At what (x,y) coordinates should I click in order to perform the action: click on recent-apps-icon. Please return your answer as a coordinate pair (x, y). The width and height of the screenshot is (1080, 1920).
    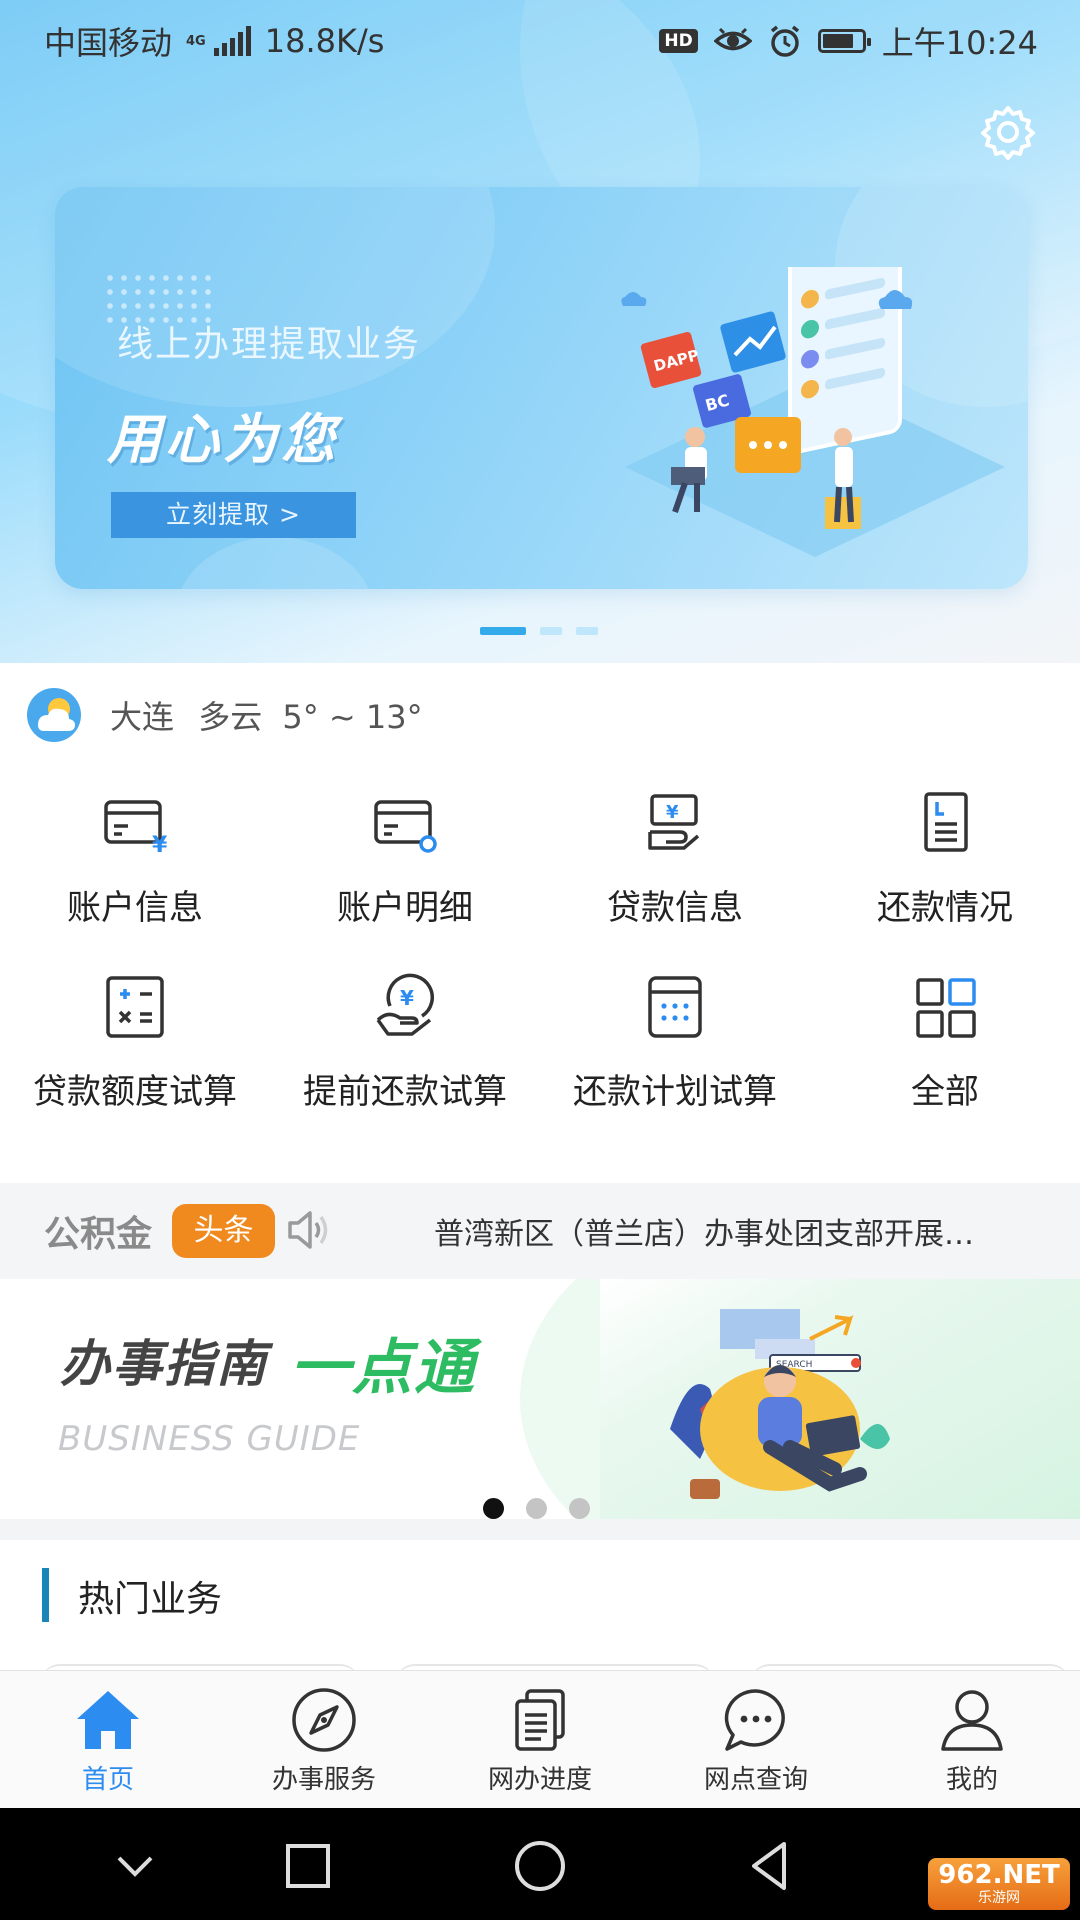
    Looking at the image, I should click on (308, 1866).